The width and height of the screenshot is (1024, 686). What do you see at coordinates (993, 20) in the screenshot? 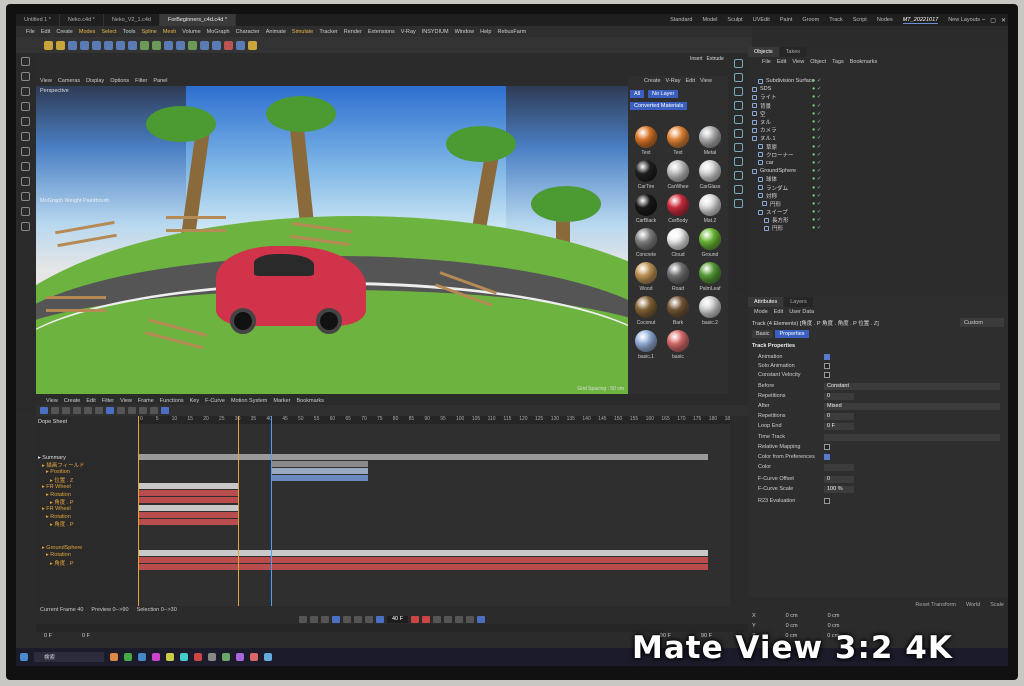
I see `maximize-icon: ▢` at bounding box center [993, 20].